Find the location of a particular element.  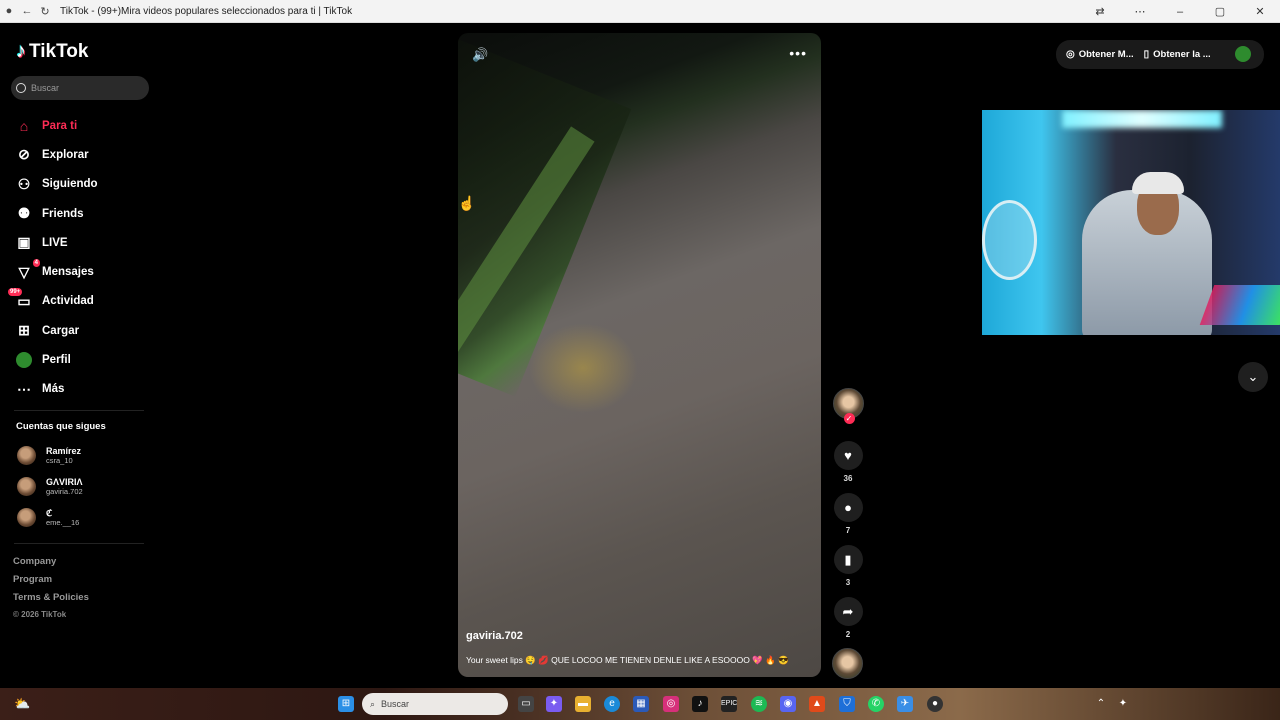

nav-item-actividad: ▭ 99+ Actividad is located at coordinates (84, 301).